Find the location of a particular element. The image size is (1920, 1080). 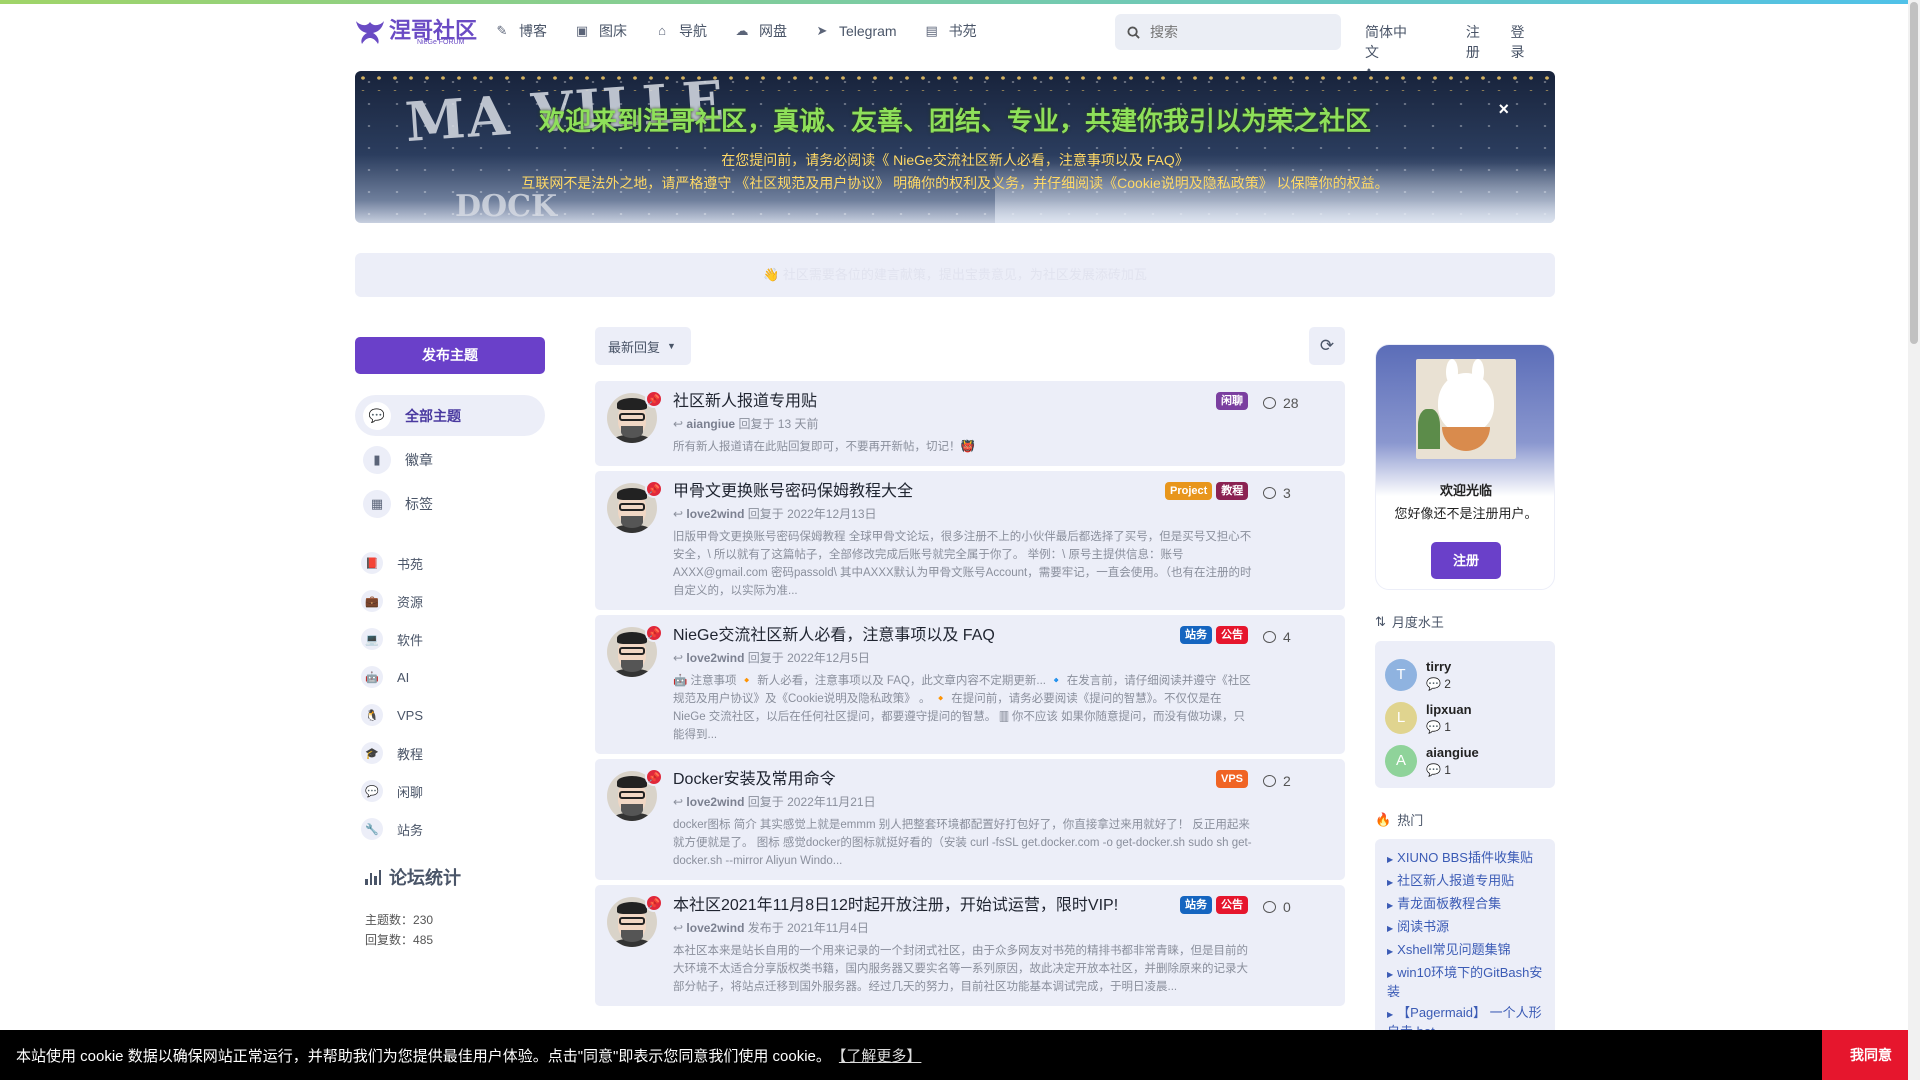

user-name: lipxuan is located at coordinates (1449, 709).